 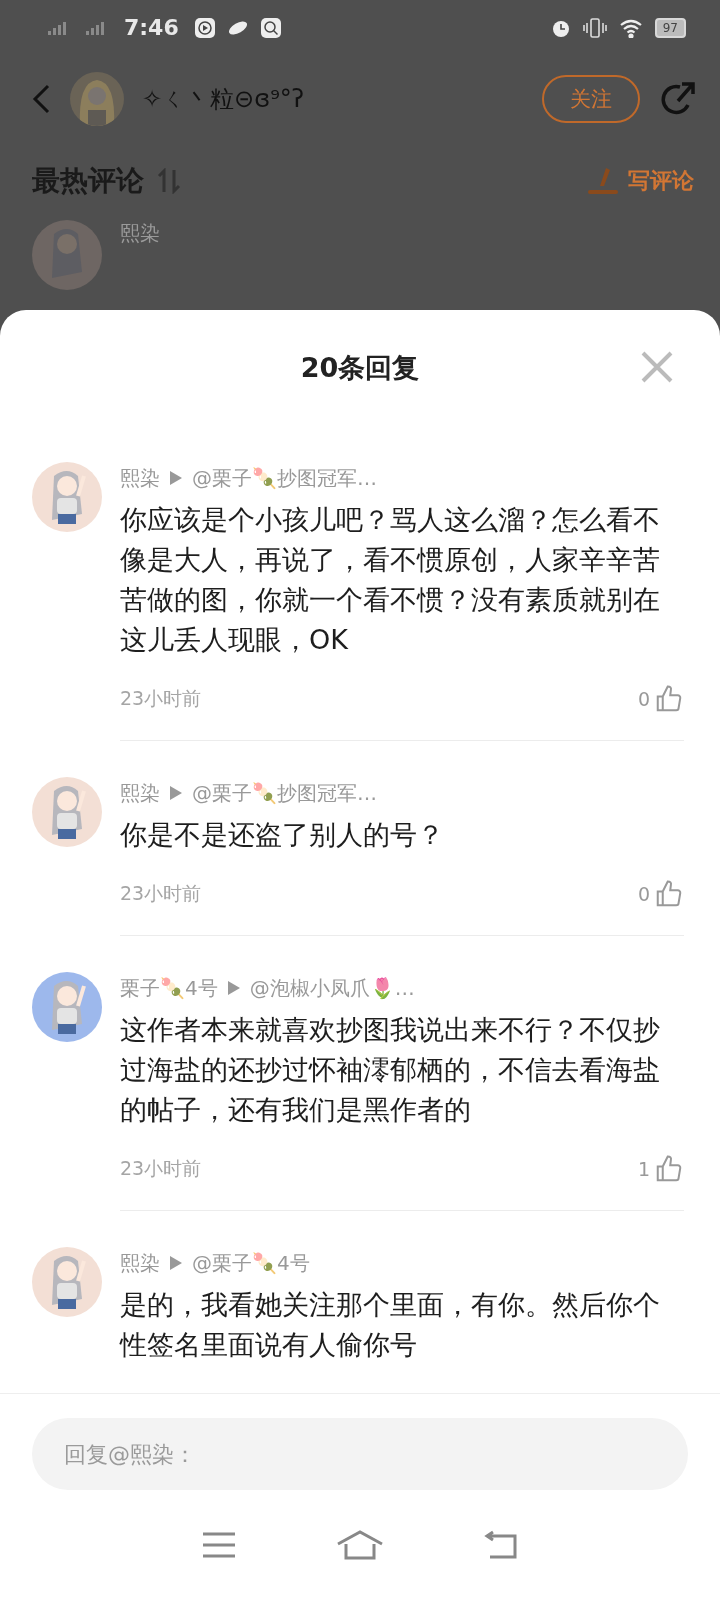 What do you see at coordinates (670, 27) in the screenshot?
I see `battery-level: 97` at bounding box center [670, 27].